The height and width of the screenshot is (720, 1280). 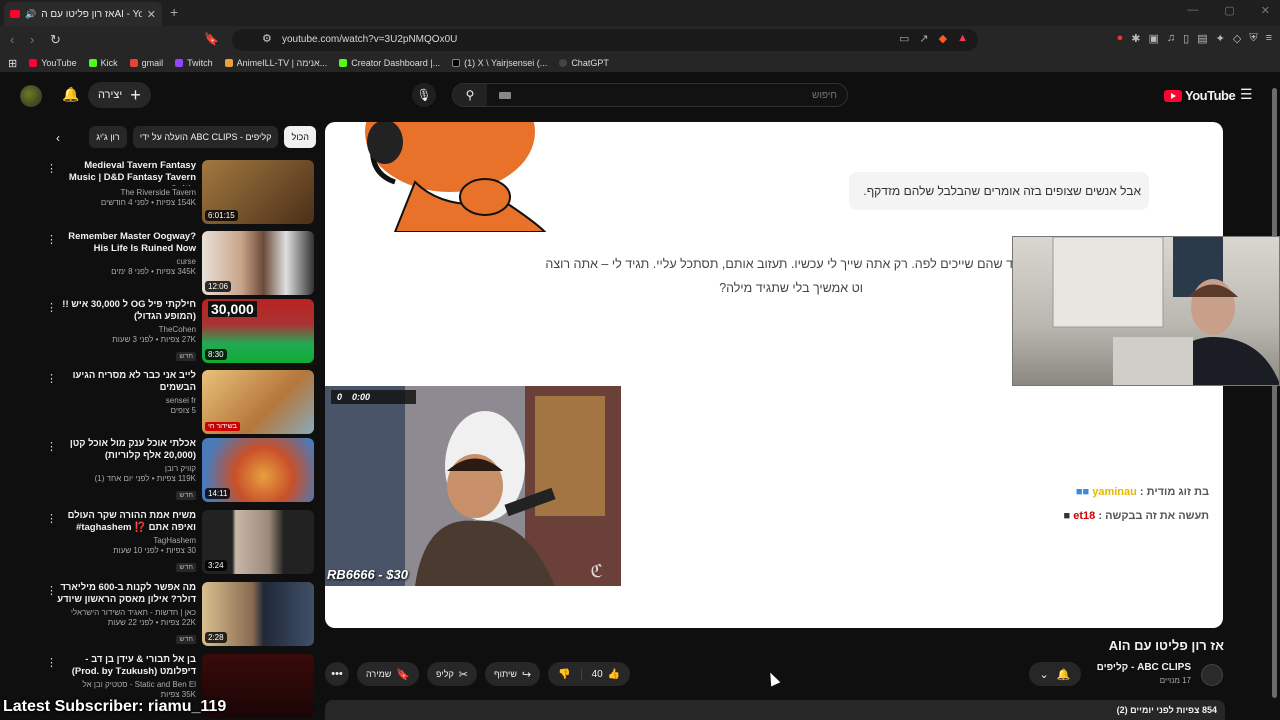 I want to click on screenshot-extension-icon: ▣, so click(x=1154, y=38).